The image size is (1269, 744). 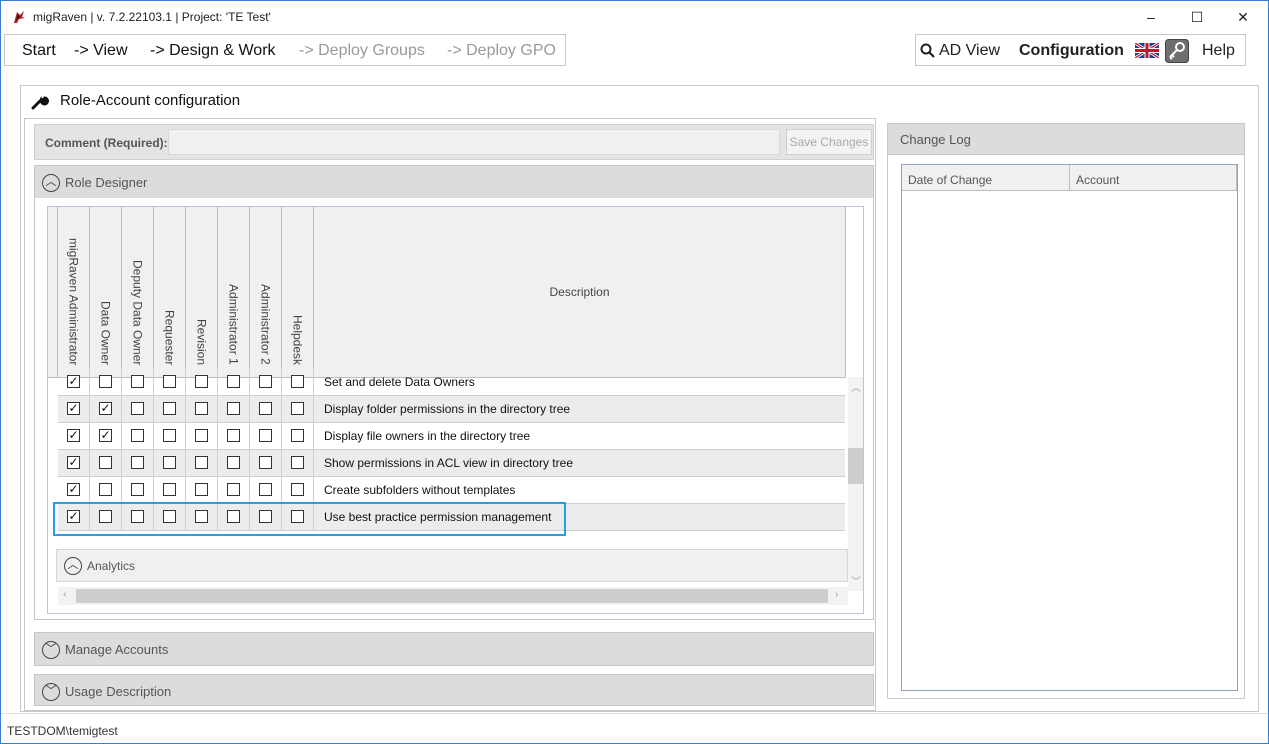 What do you see at coordinates (19, 17) in the screenshot?
I see `migraven-logo-icon` at bounding box center [19, 17].